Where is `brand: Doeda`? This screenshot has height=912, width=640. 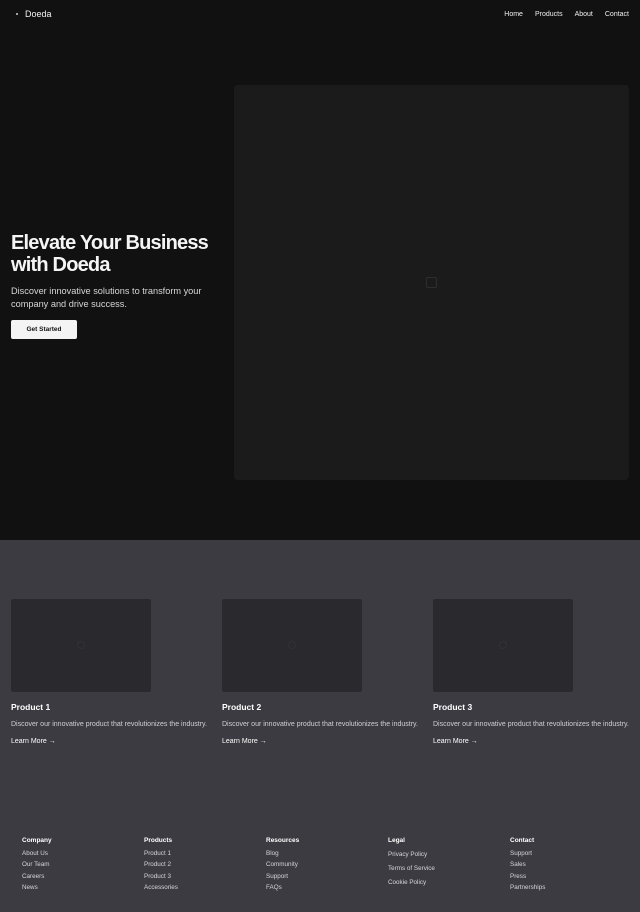
brand: Doeda is located at coordinates (34, 14).